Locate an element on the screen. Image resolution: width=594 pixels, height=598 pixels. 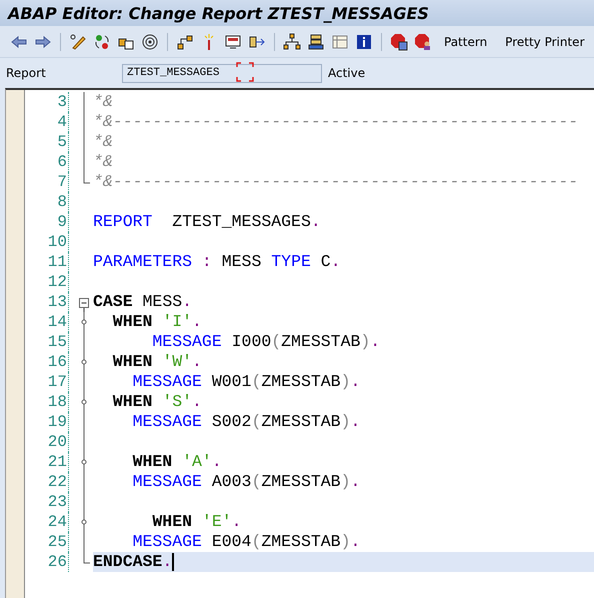
line-number: 13 is located at coordinates (47, 302).